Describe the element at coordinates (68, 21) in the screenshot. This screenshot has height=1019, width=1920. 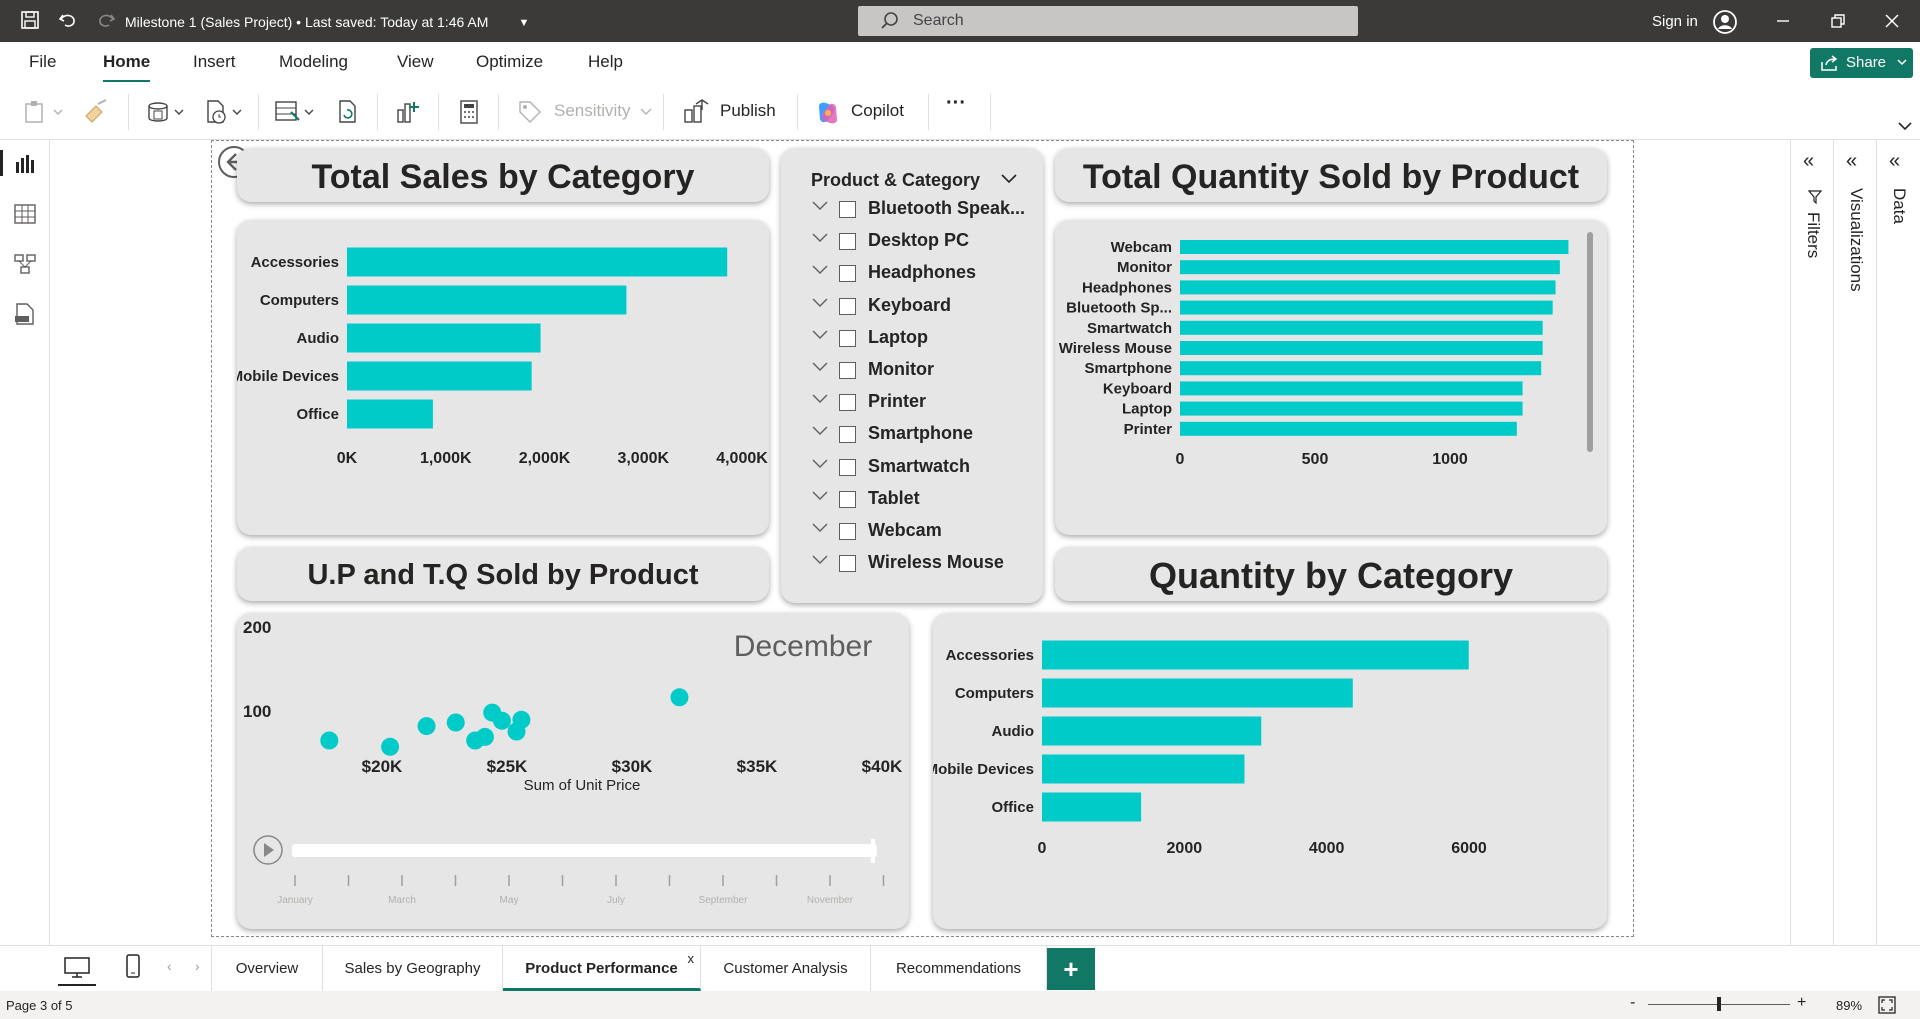
I see `undo-icon` at that location.